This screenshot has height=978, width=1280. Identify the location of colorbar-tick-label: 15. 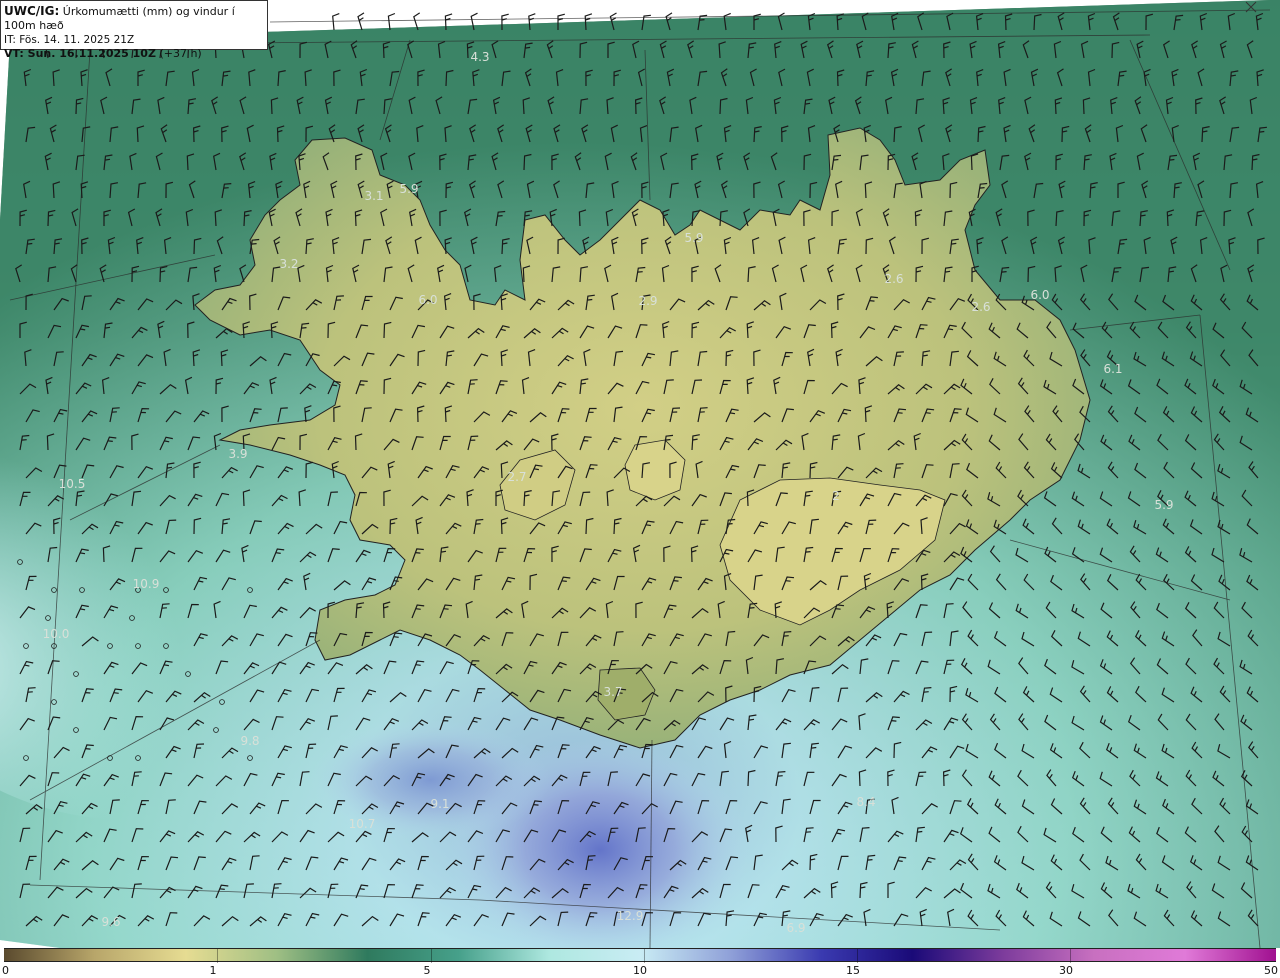
(853, 970).